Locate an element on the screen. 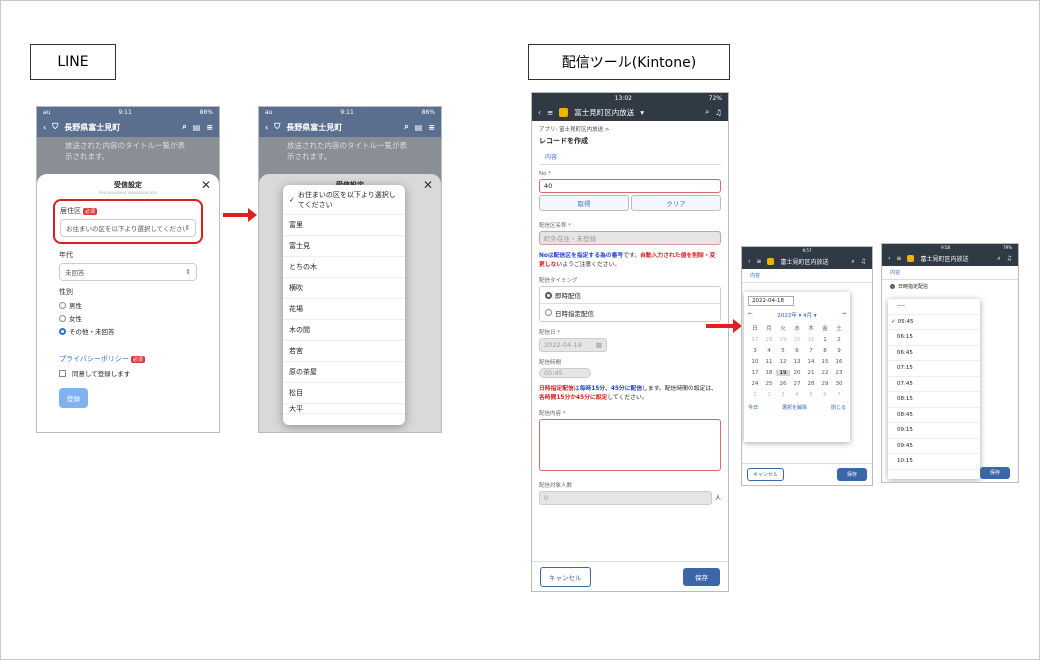  dropdown-item: 大平 is located at coordinates (344, 409).